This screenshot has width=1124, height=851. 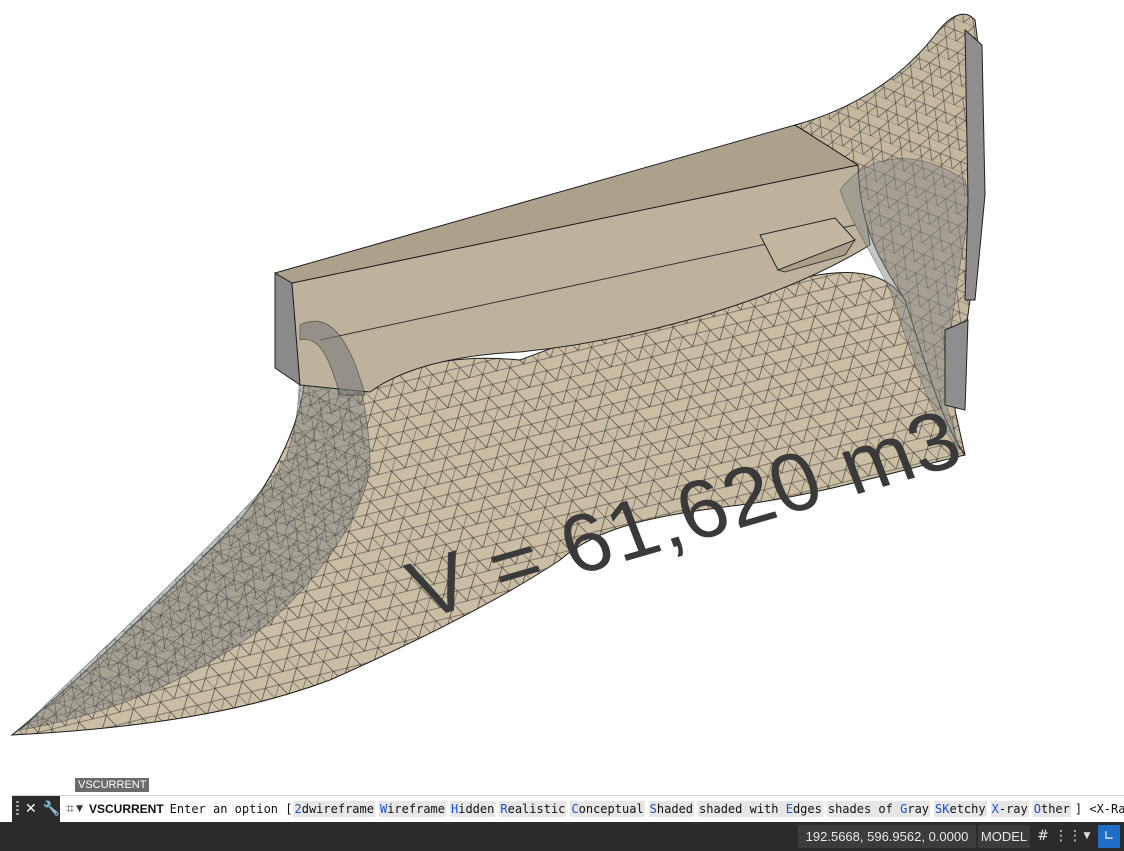 I want to click on command-line-handle: ✕ 🔧, so click(x=36, y=809).